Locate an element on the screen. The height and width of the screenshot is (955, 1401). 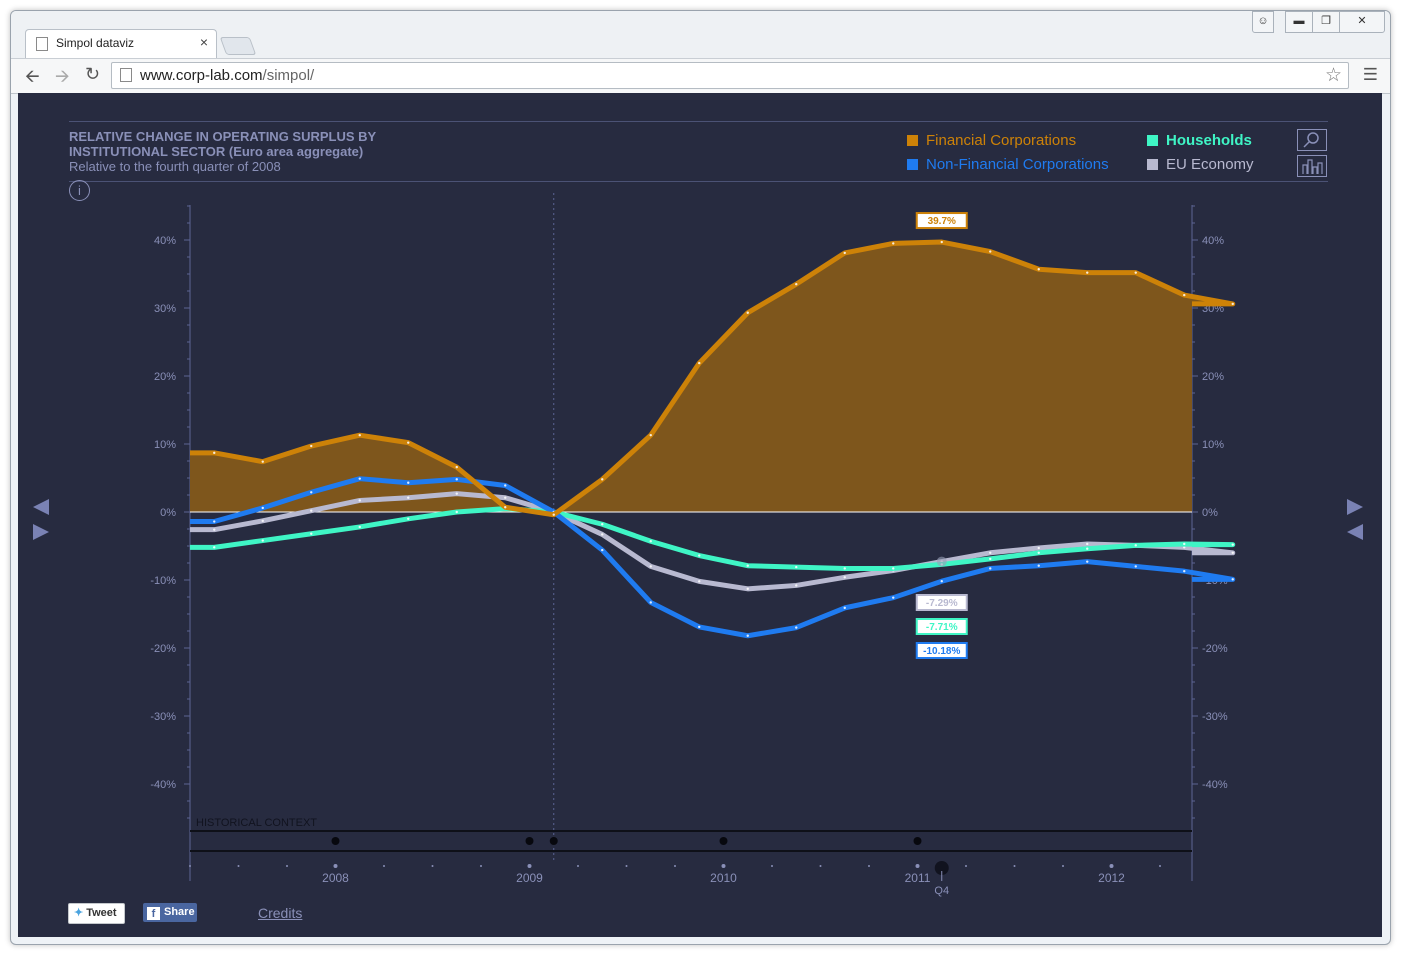
forward-icon: 🡪 is located at coordinates (62, 79).